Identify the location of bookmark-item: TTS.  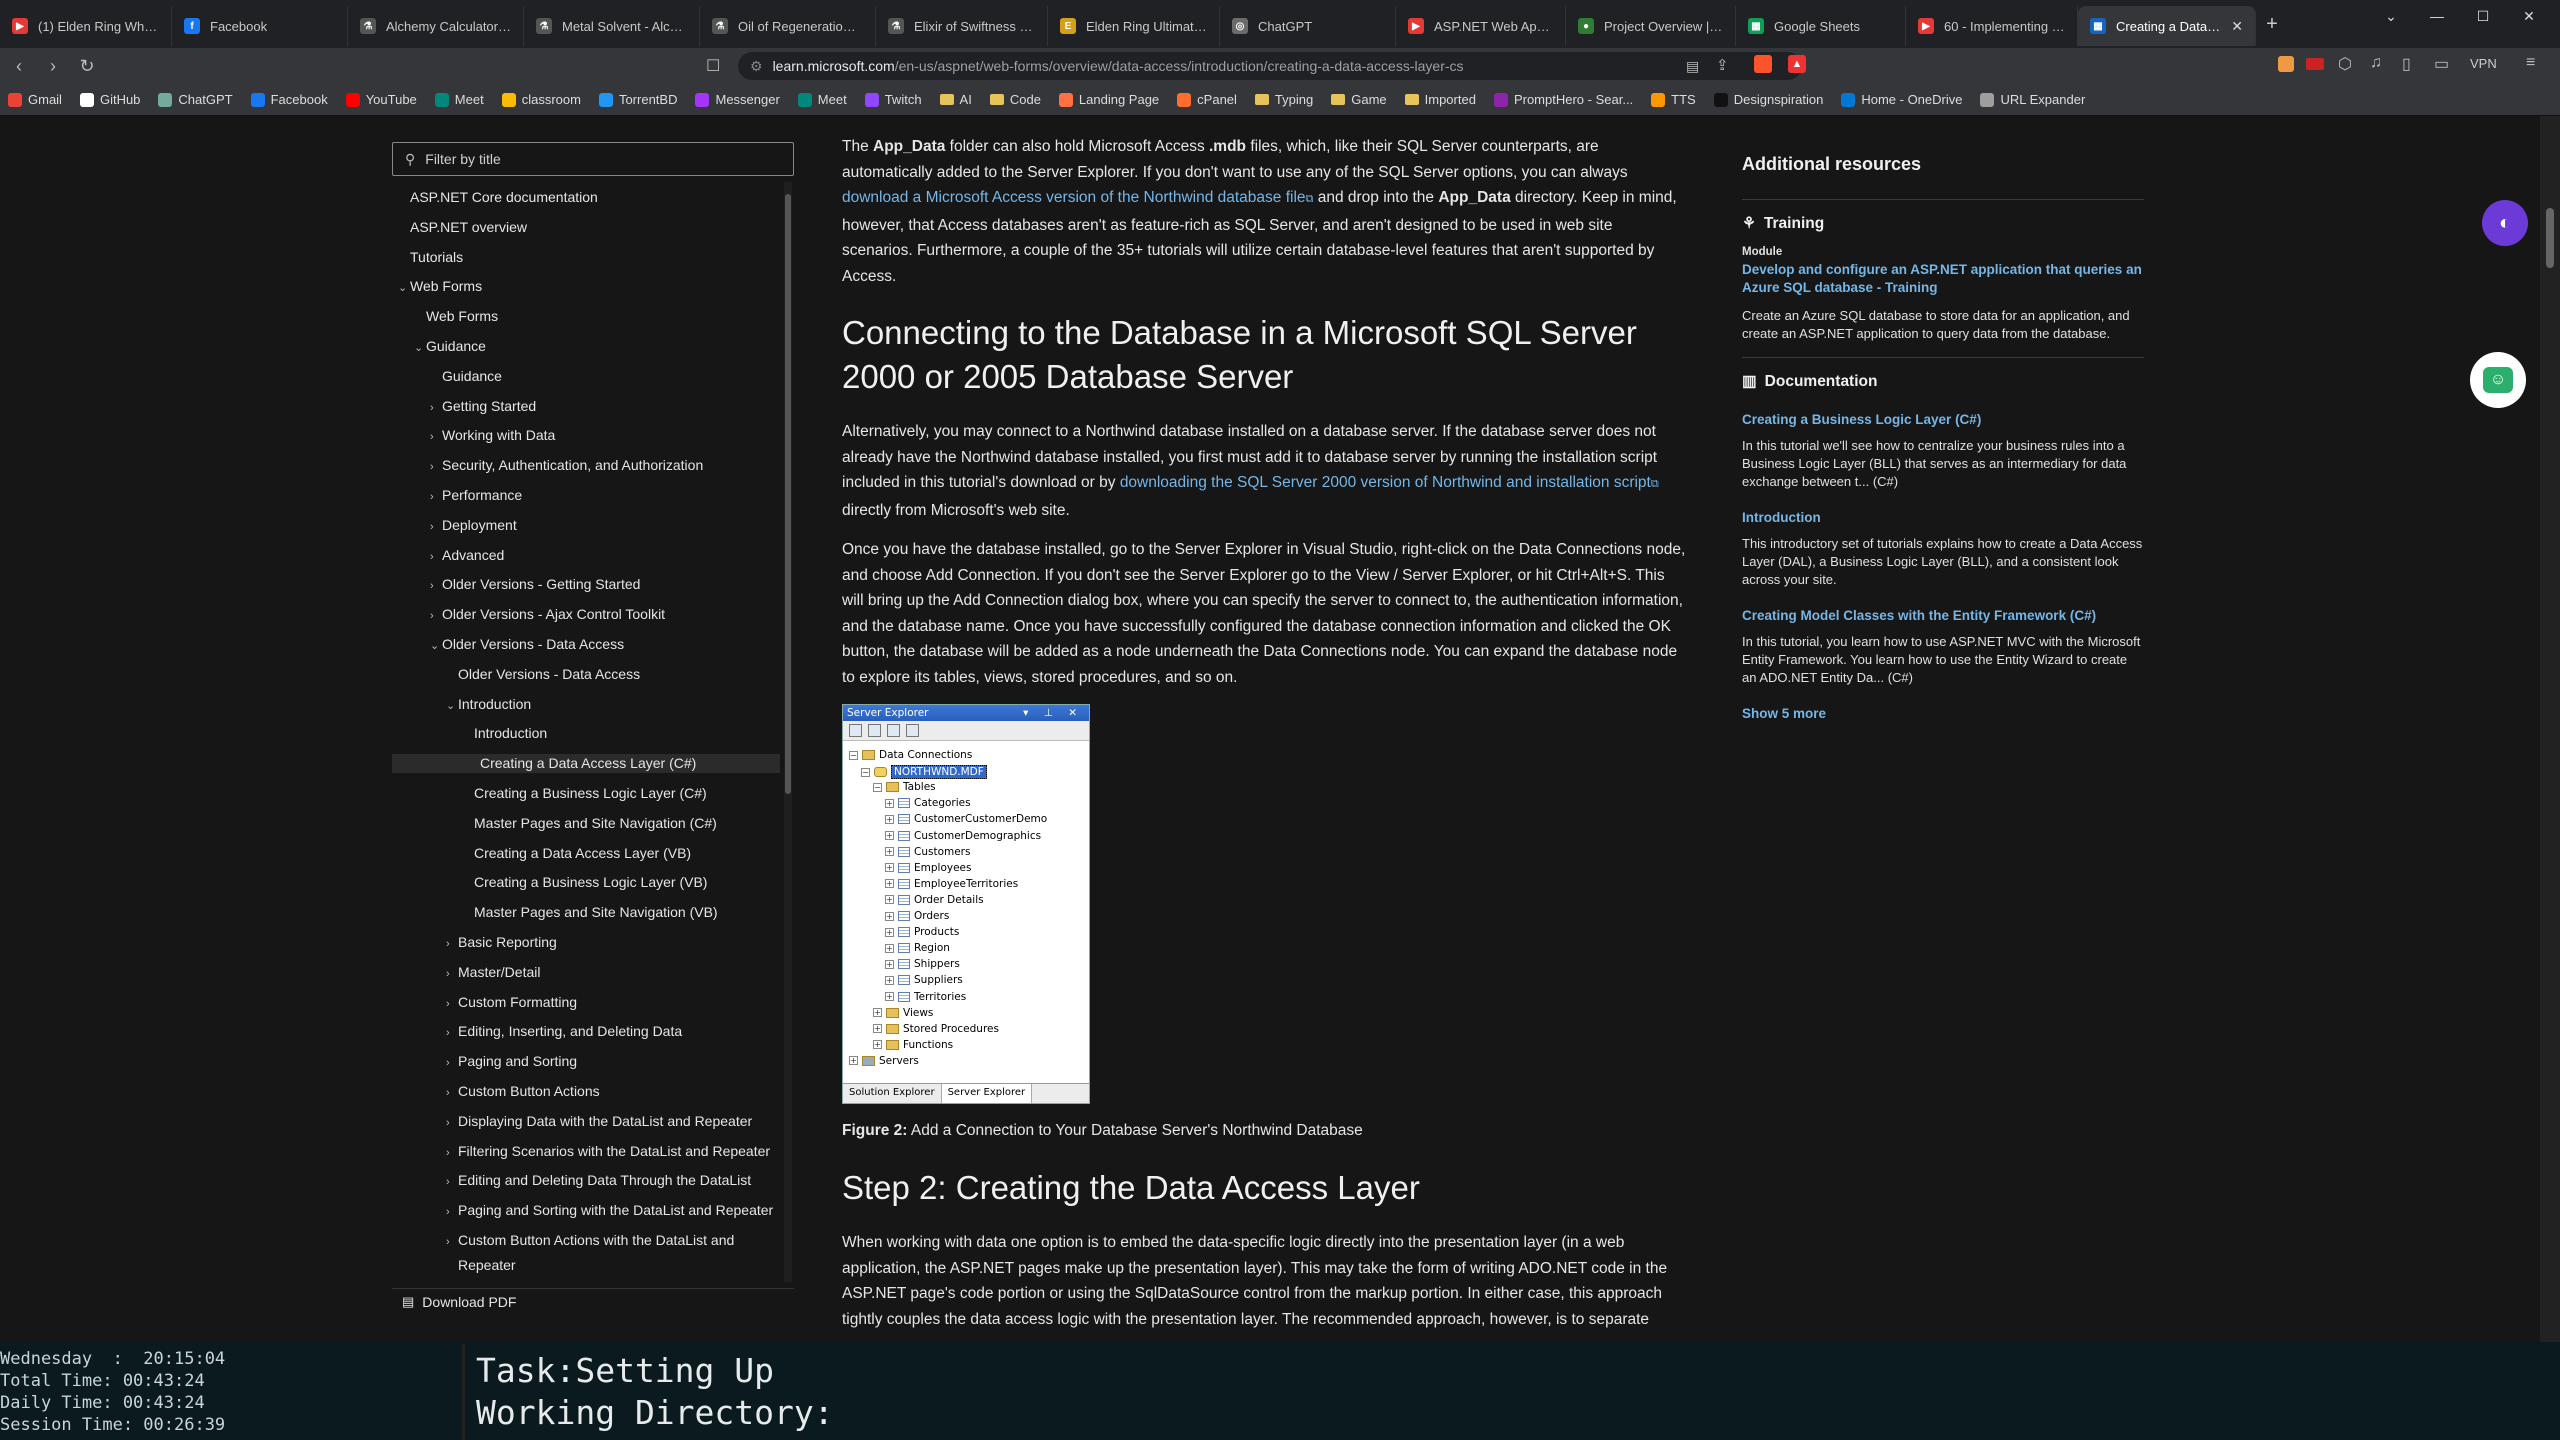
(1673, 99).